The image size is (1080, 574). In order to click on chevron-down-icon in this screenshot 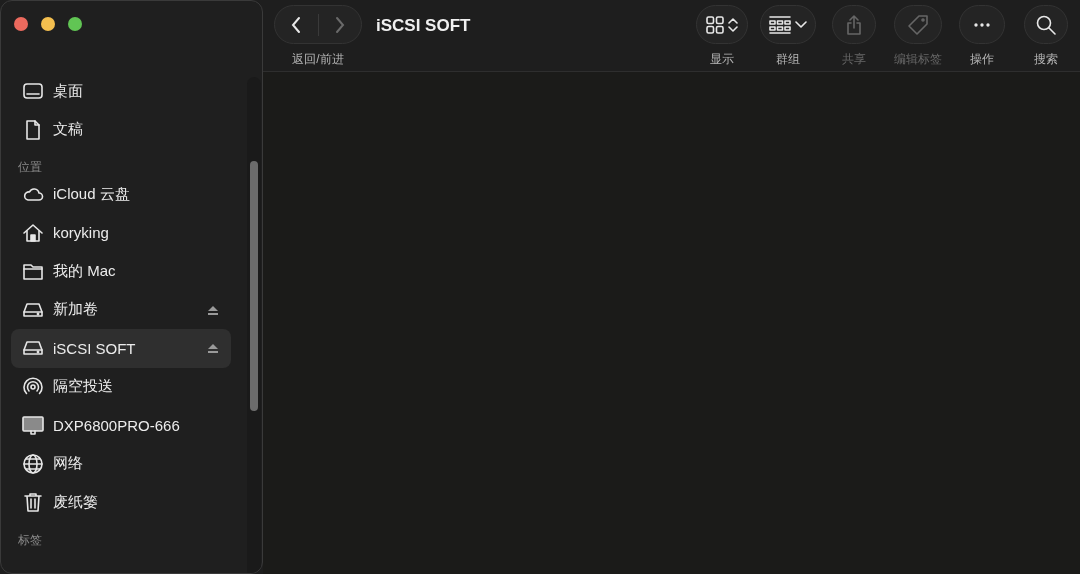, I will do `click(801, 24)`.